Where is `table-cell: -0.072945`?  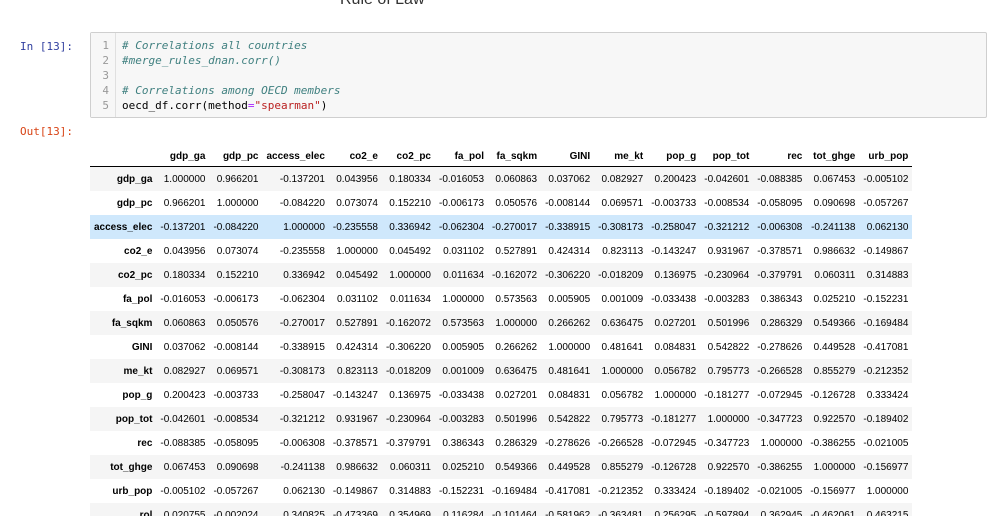
table-cell: -0.072945 is located at coordinates (780, 395).